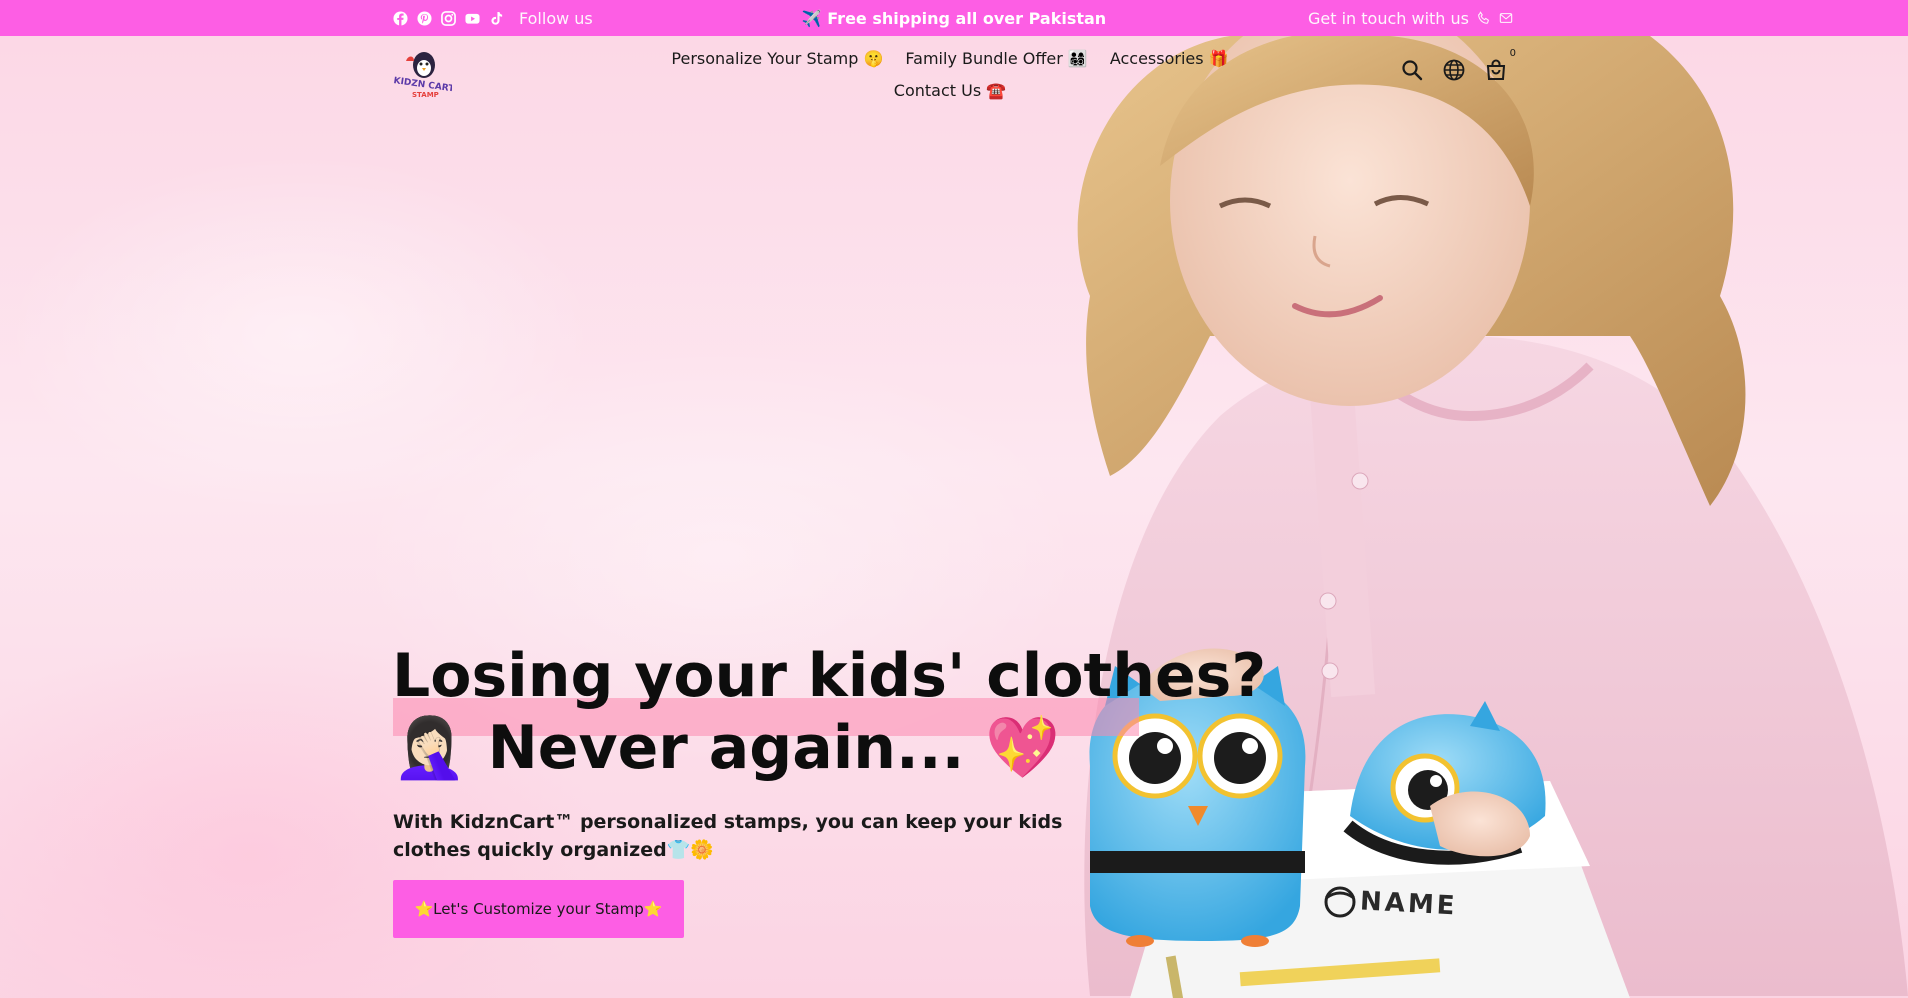 Image resolution: width=1908 pixels, height=998 pixels. I want to click on customize-stamp-button: ⭐Let's Customize your Stamp⭐, so click(538, 909).